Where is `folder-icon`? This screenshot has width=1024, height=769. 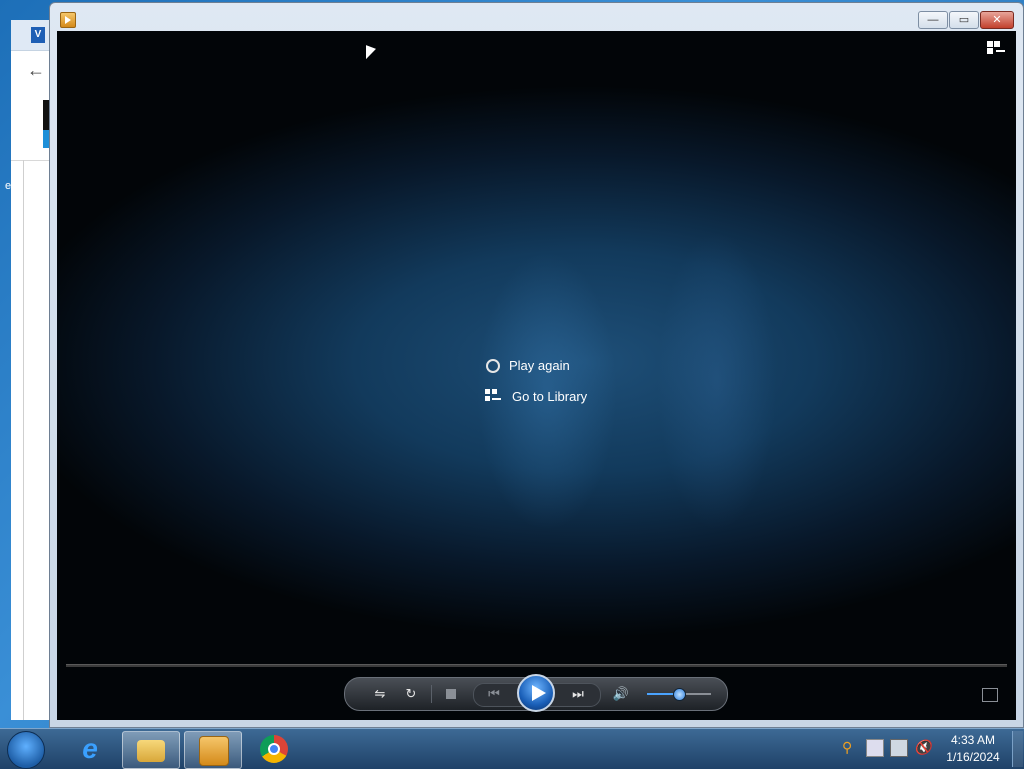
folder-icon is located at coordinates (151, 751).